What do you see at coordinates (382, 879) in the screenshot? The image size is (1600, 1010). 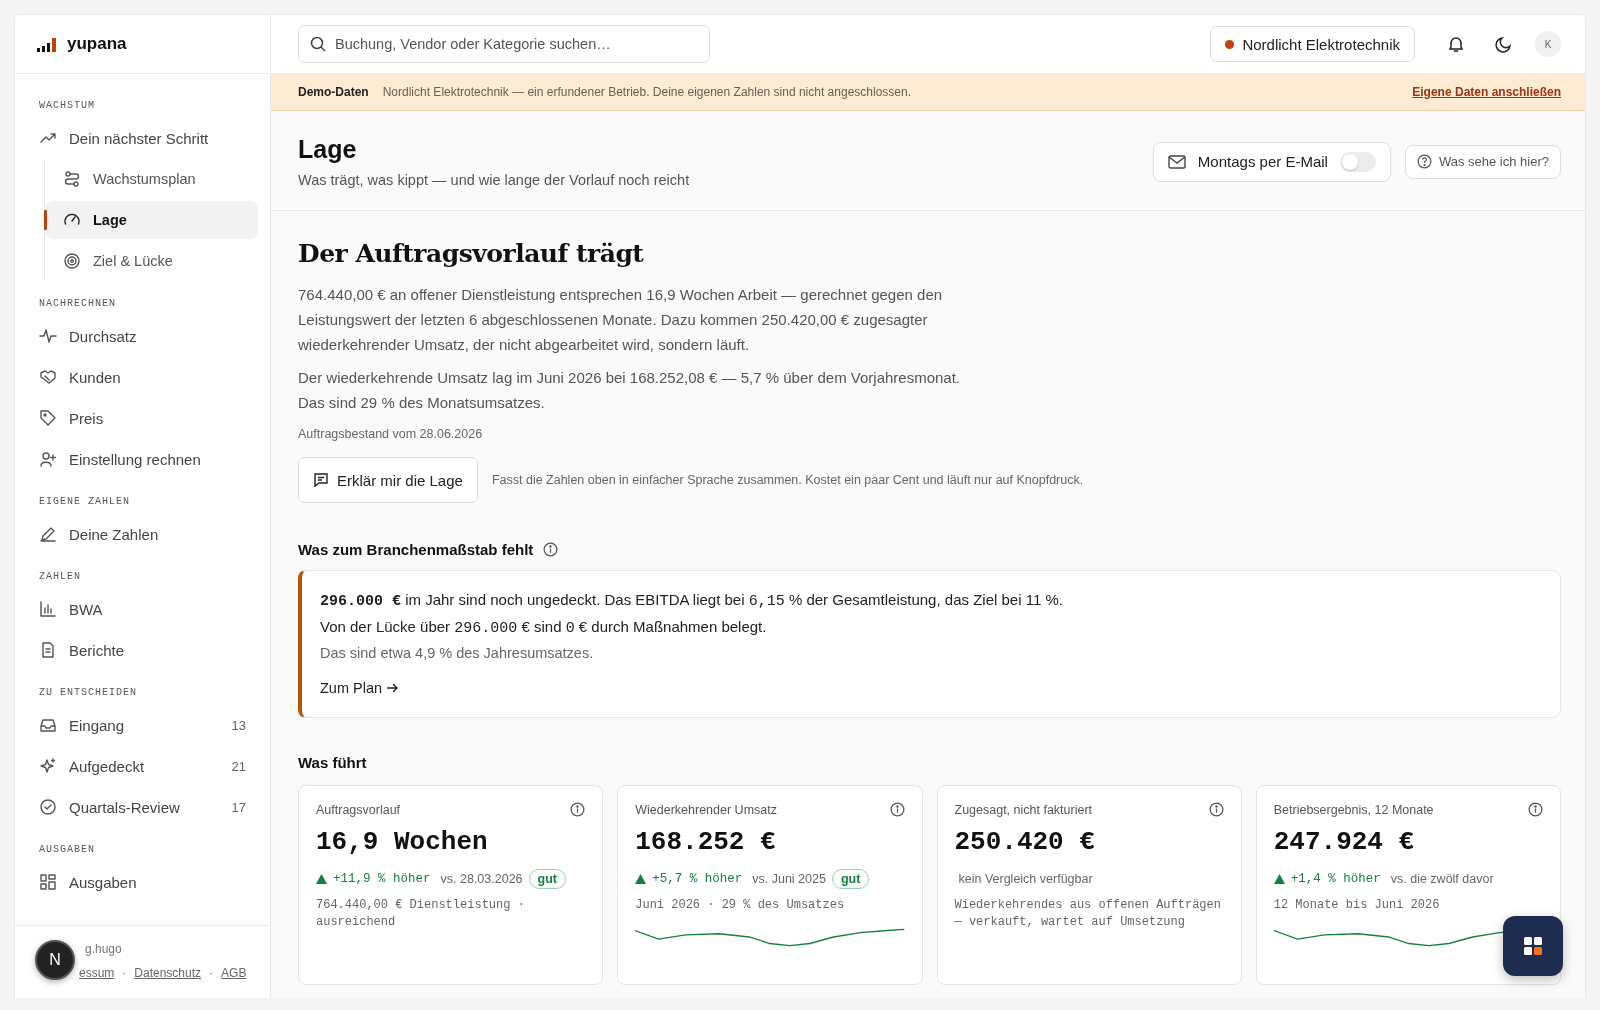 I see `metric-delta: +11,9 % höher` at bounding box center [382, 879].